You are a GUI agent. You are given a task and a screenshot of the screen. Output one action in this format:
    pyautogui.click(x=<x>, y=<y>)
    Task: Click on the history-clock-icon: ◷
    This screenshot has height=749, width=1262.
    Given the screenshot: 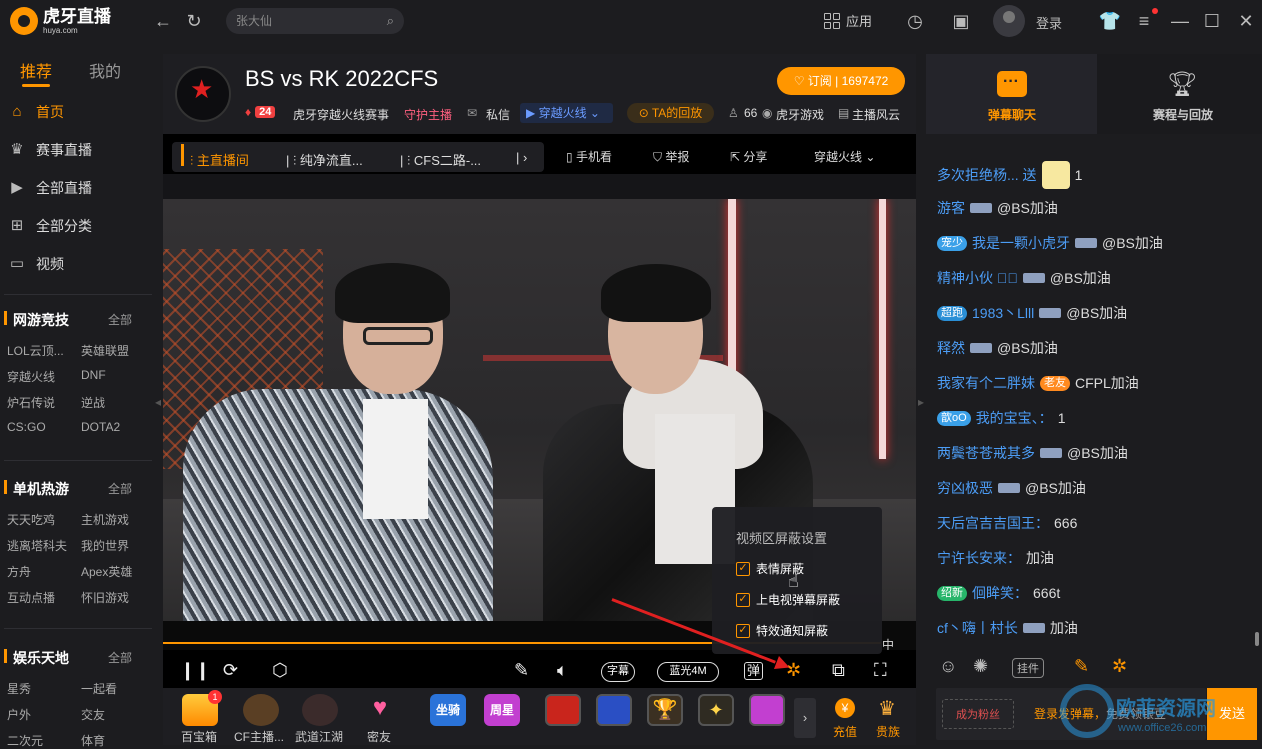 What is the action you would take?
    pyautogui.click(x=915, y=21)
    